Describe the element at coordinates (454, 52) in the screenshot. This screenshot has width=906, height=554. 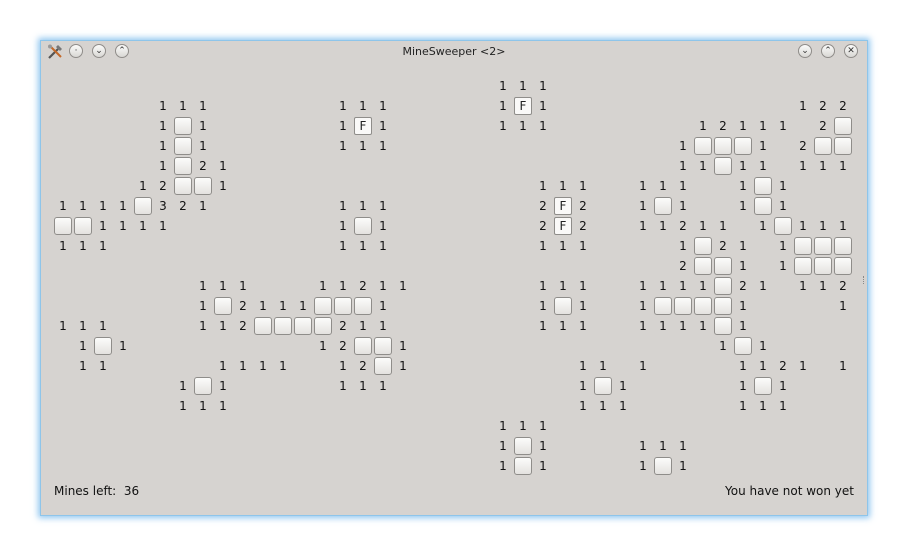
I see `title-bar: · ⌄ ⌃ MineSweeper <2> ⌄ ⌃ ✕` at that location.